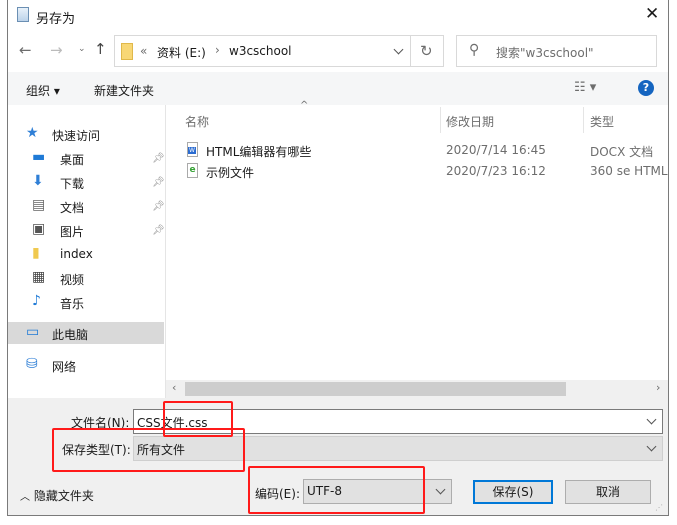 Image resolution: width=677 pixels, height=525 pixels. Describe the element at coordinates (143, 51) in the screenshot. I see `path-overflow: «` at that location.